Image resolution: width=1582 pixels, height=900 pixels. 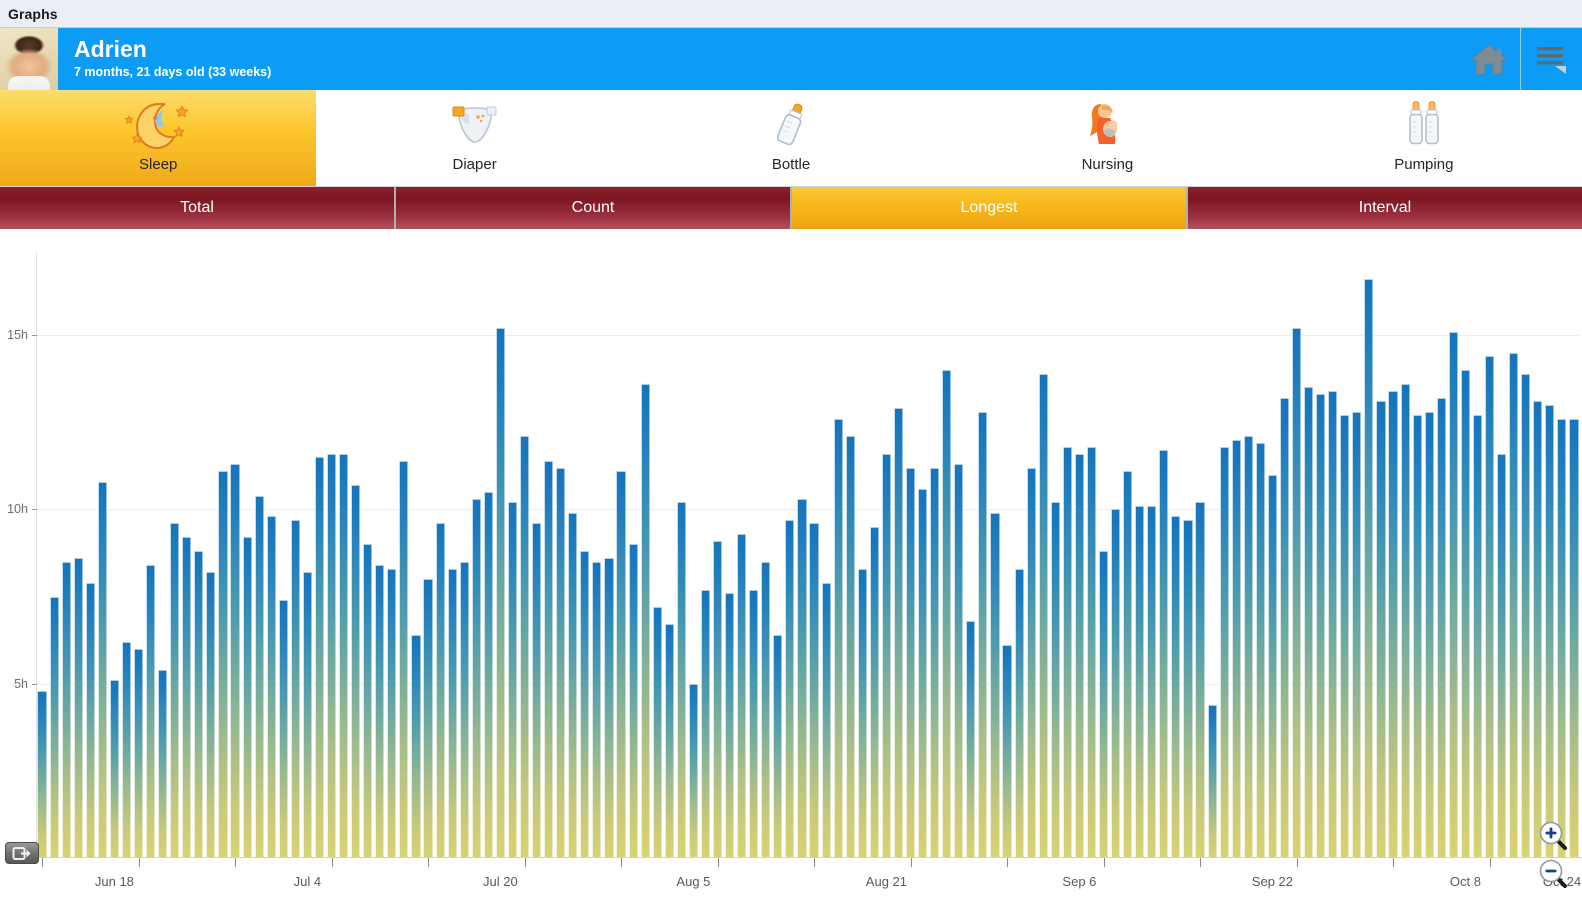 What do you see at coordinates (1489, 59) in the screenshot?
I see `home-button` at bounding box center [1489, 59].